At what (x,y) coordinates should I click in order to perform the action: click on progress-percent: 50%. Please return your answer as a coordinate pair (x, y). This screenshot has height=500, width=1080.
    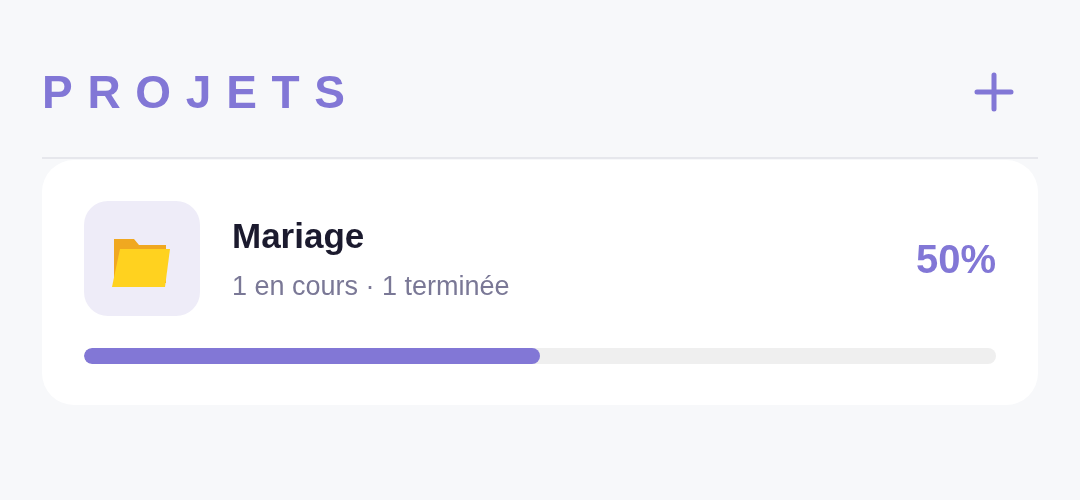
    Looking at the image, I should click on (955, 259).